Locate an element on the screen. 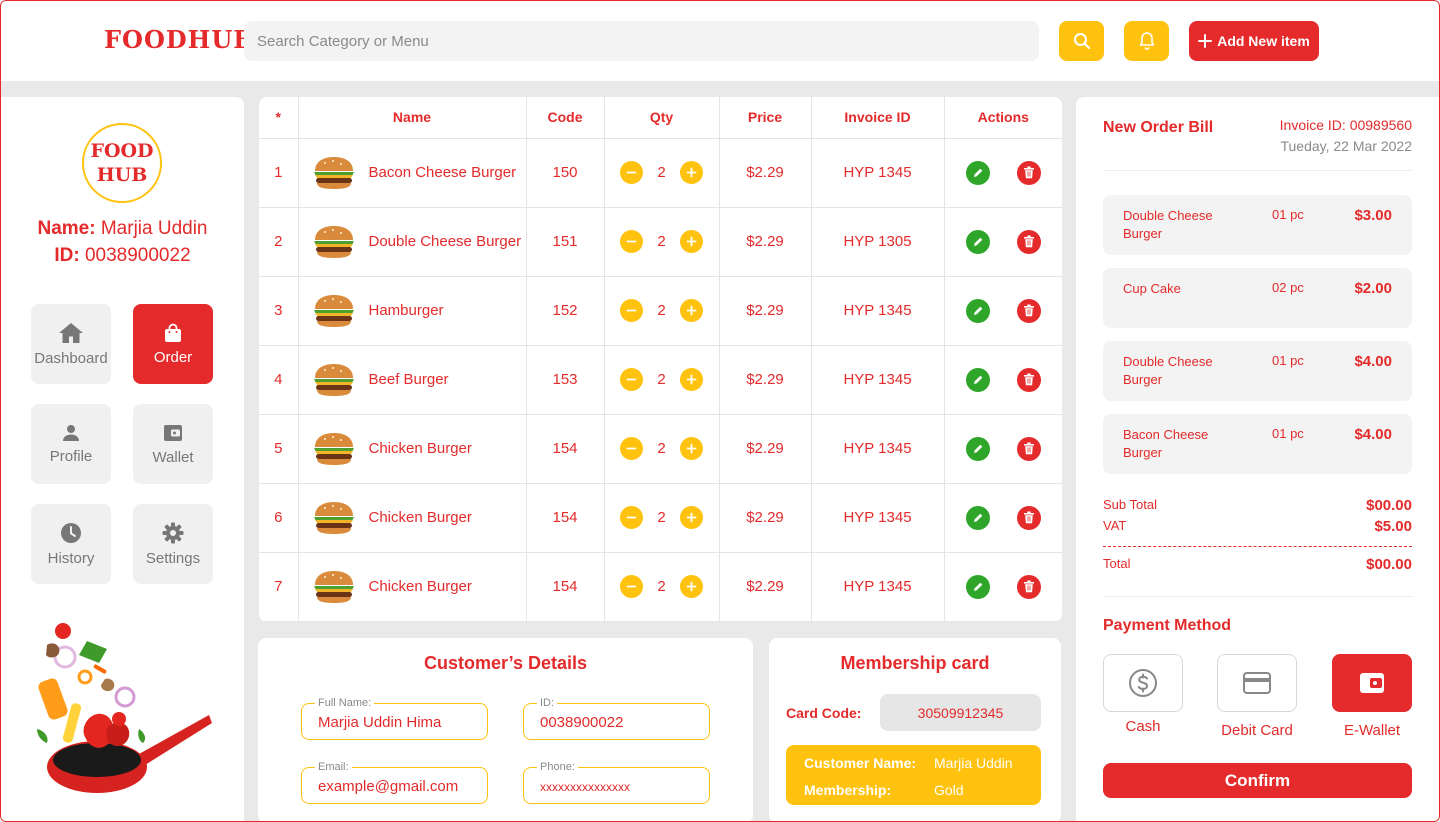  bell-icon is located at coordinates (1146, 41).